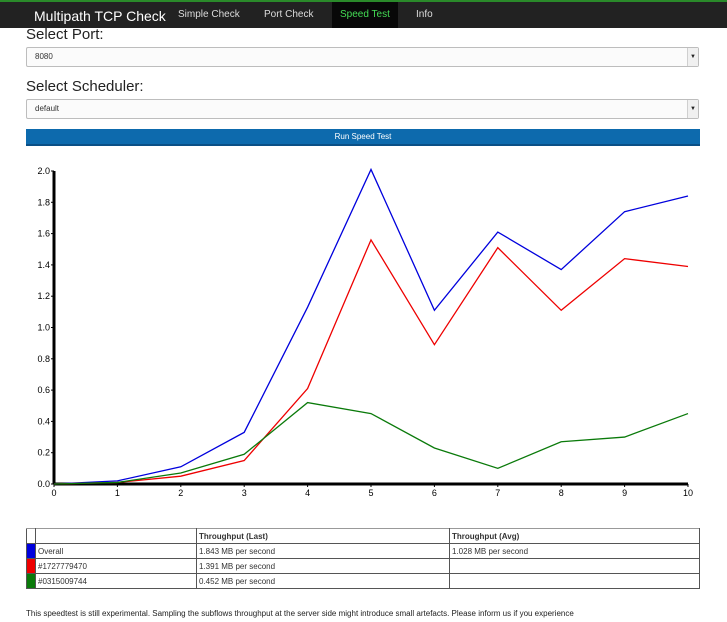  I want to click on x-tick-label: 1, so click(117, 493).